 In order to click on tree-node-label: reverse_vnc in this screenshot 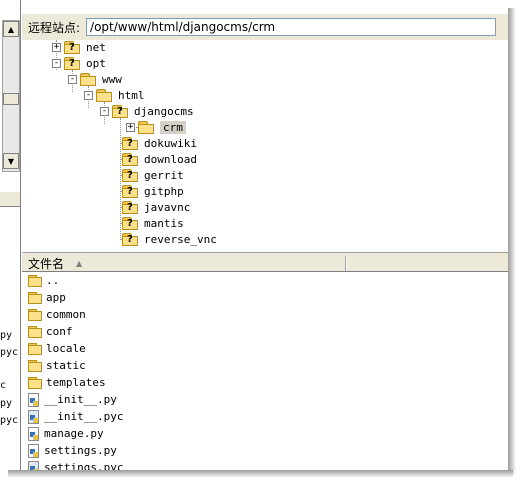, I will do `click(180, 239)`.